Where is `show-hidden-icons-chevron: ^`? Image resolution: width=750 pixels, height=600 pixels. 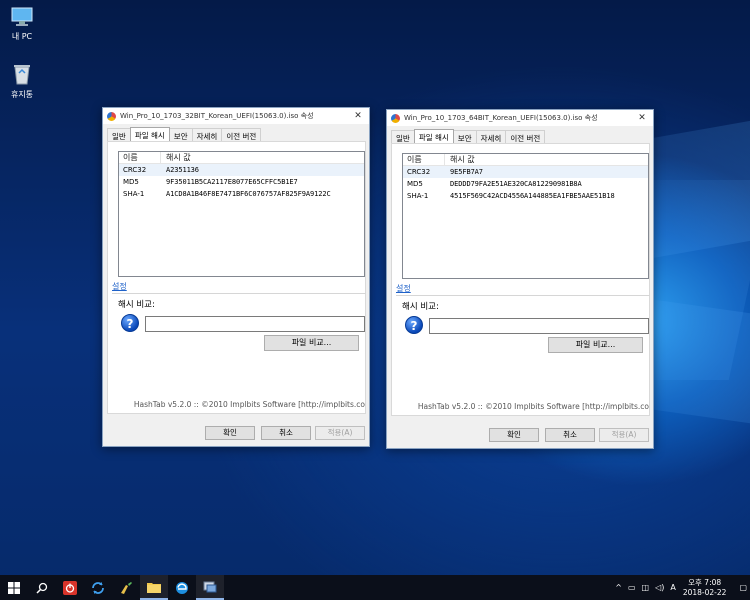 show-hidden-icons-chevron: ^ is located at coordinates (618, 587).